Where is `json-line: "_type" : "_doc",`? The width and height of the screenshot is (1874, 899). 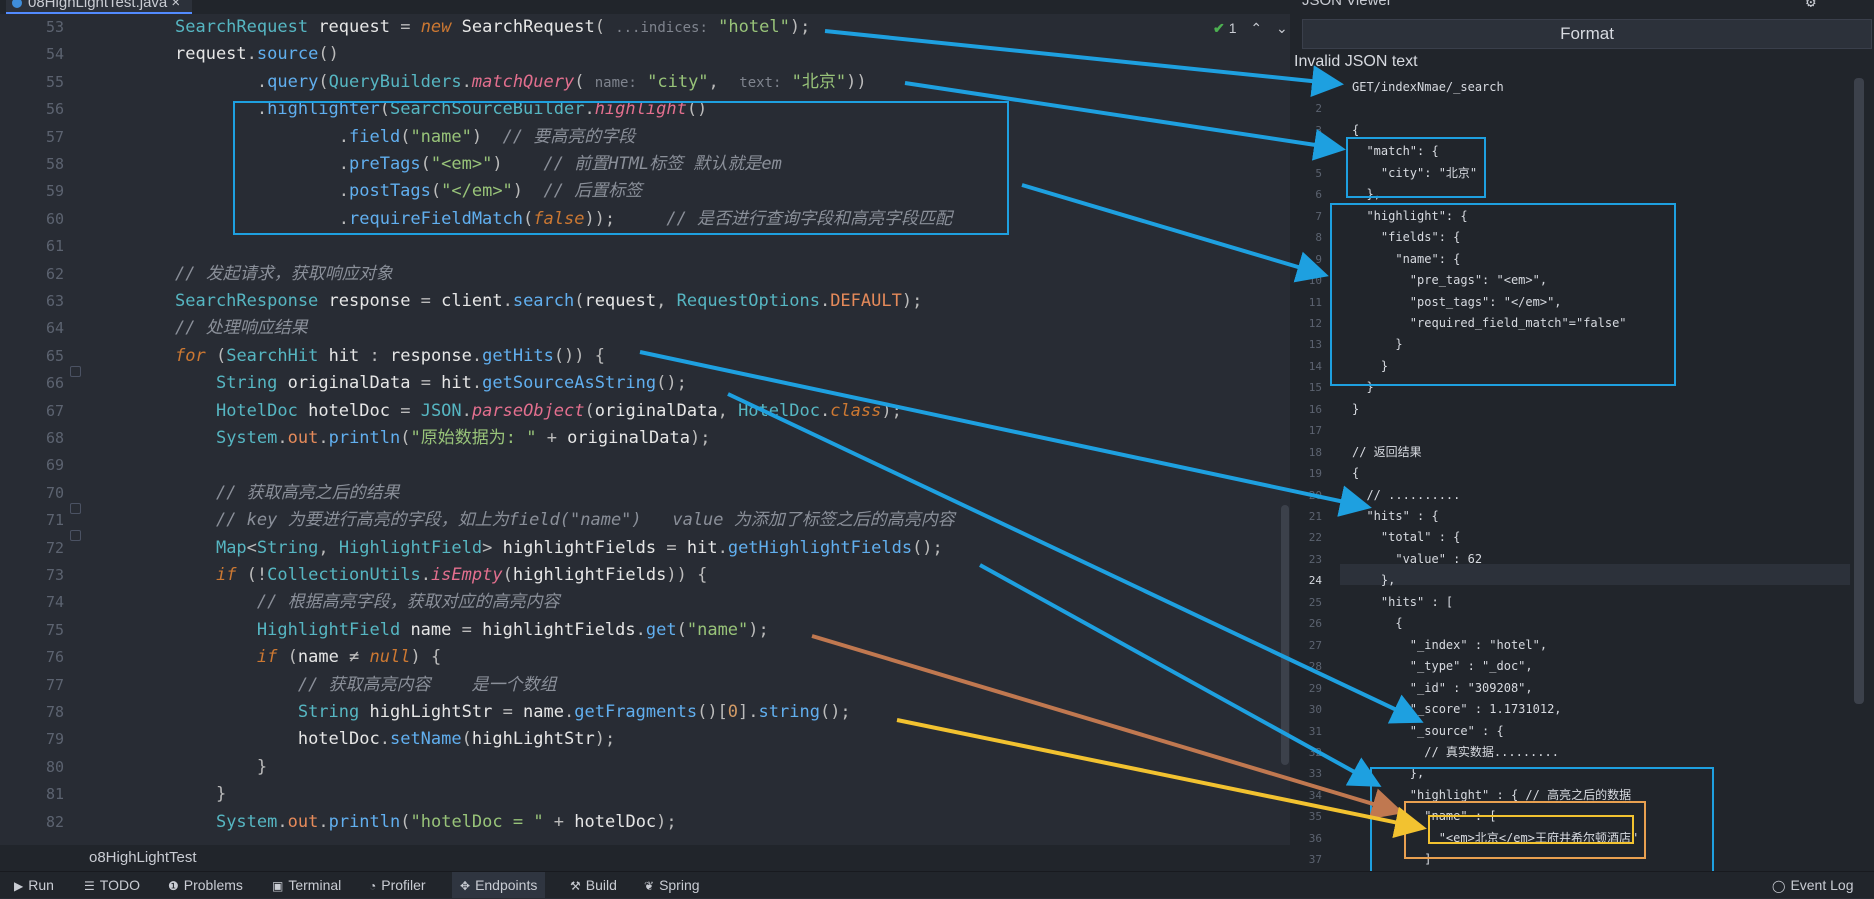 json-line: "_type" : "_doc", is located at coordinates (1442, 666).